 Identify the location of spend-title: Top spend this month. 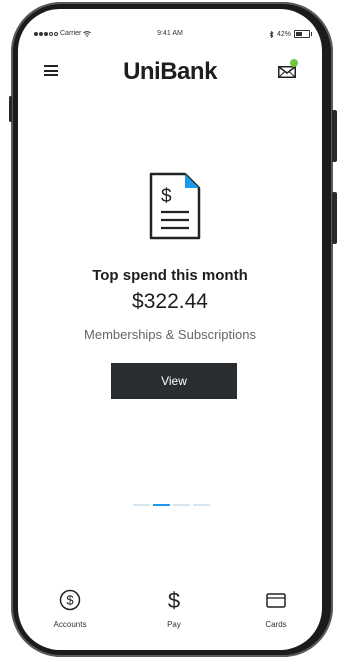
(170, 275).